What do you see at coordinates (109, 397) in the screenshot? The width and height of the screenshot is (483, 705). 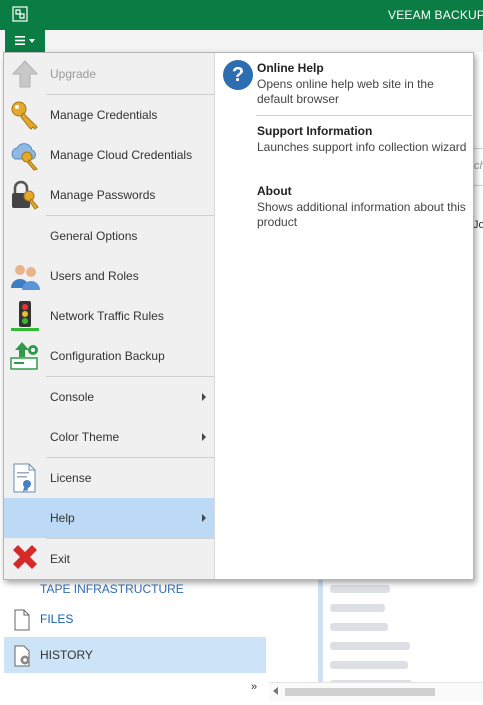 I see `menu-item-console: Console` at bounding box center [109, 397].